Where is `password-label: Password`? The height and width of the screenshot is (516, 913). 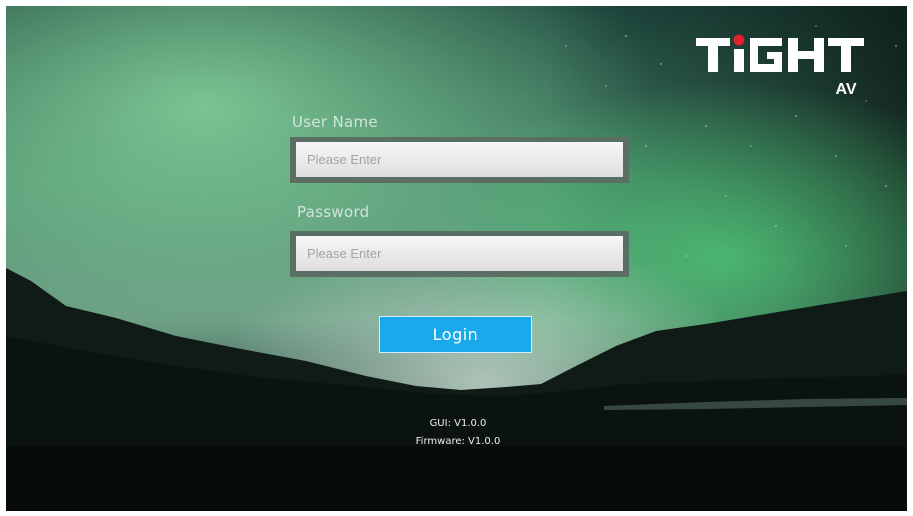 password-label: Password is located at coordinates (333, 212).